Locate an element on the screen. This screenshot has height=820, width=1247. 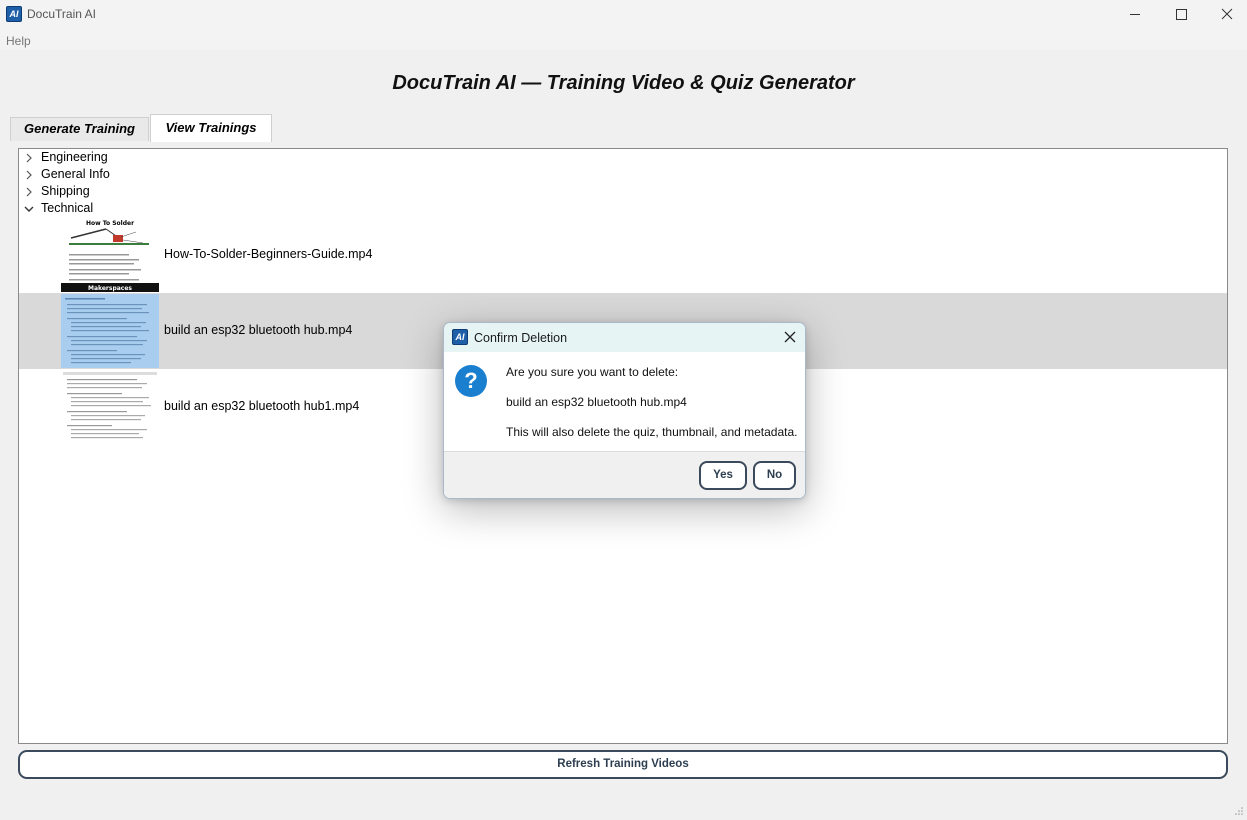
tree-category-label: Engineering is located at coordinates (74, 157).